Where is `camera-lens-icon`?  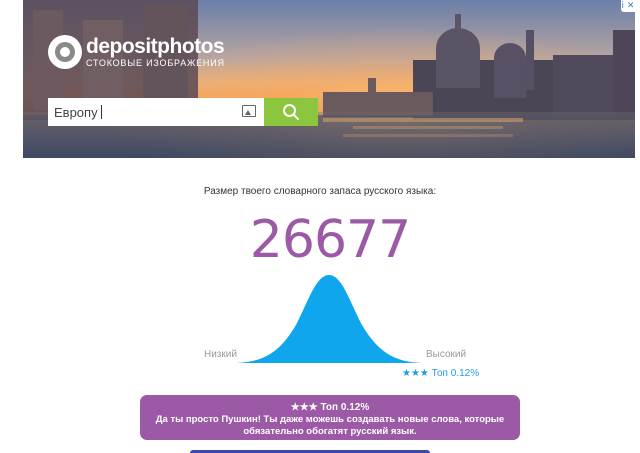
camera-lens-icon is located at coordinates (65, 52).